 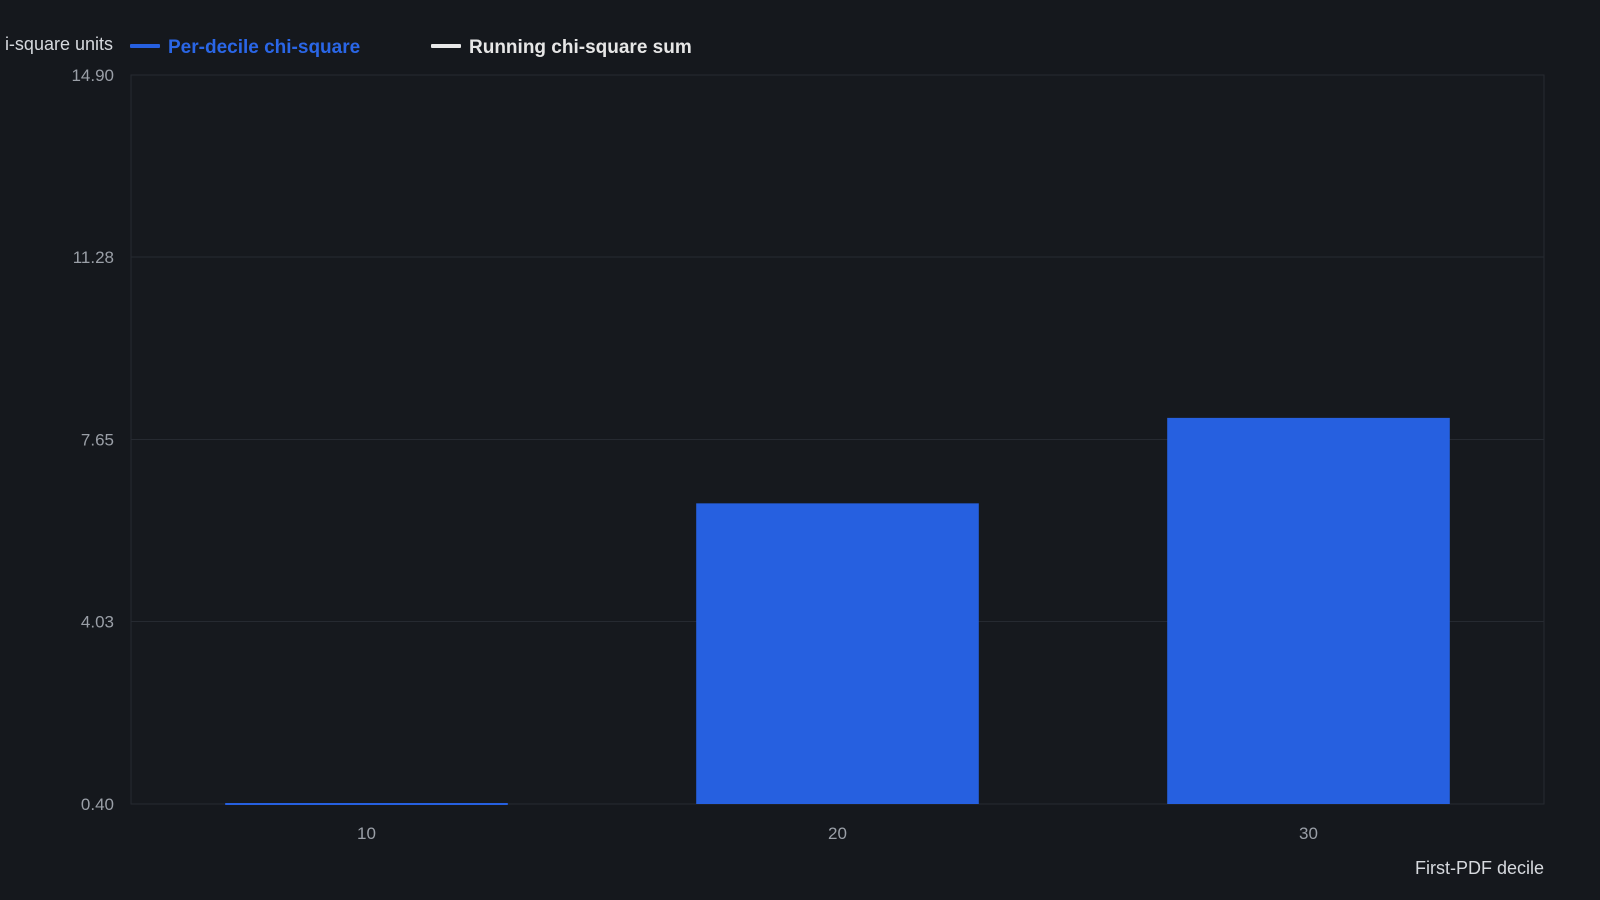 I want to click on legend-swatch-running-sum, so click(x=446, y=46).